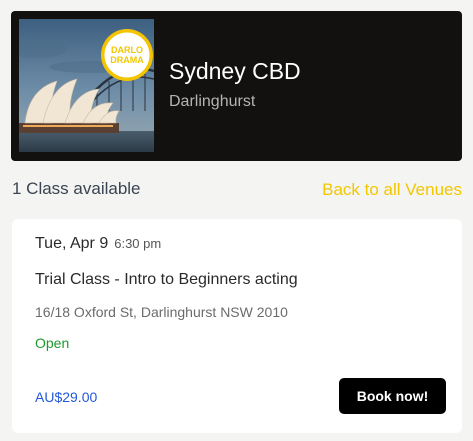  I want to click on class-date: Tue, Apr 9, so click(72, 243).